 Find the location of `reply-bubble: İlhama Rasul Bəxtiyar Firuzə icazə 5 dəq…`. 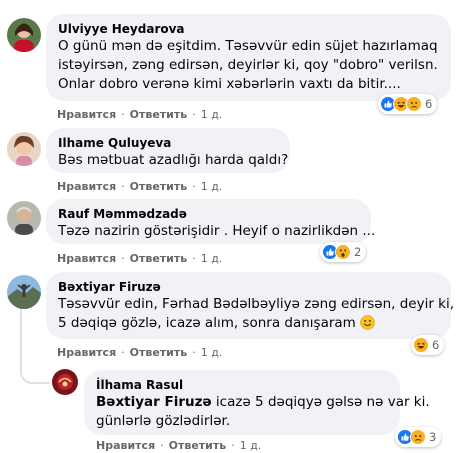

reply-bubble: İlhama Rasul Bəxtiyar Firuzə icazə 5 dəq… is located at coordinates (257, 402).